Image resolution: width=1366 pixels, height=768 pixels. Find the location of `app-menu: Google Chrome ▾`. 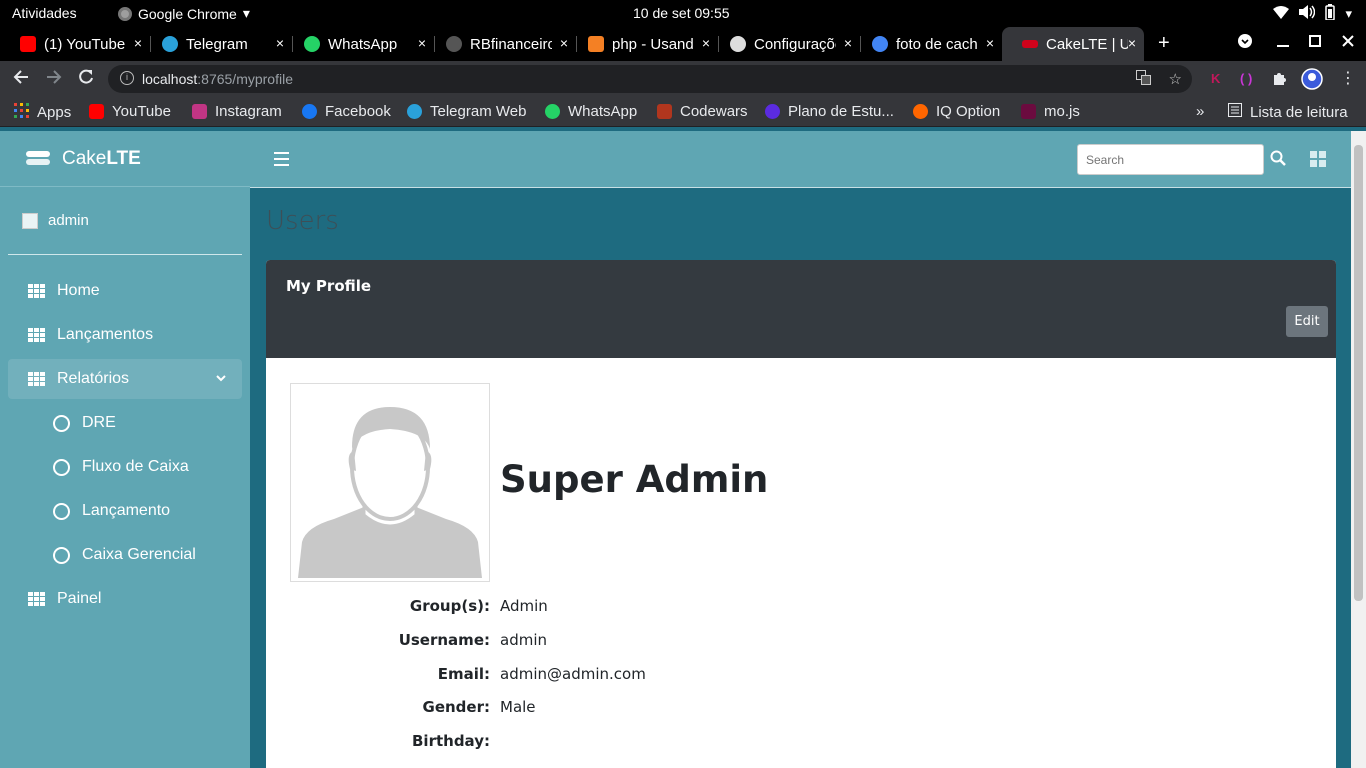

app-menu: Google Chrome ▾ is located at coordinates (184, 13).